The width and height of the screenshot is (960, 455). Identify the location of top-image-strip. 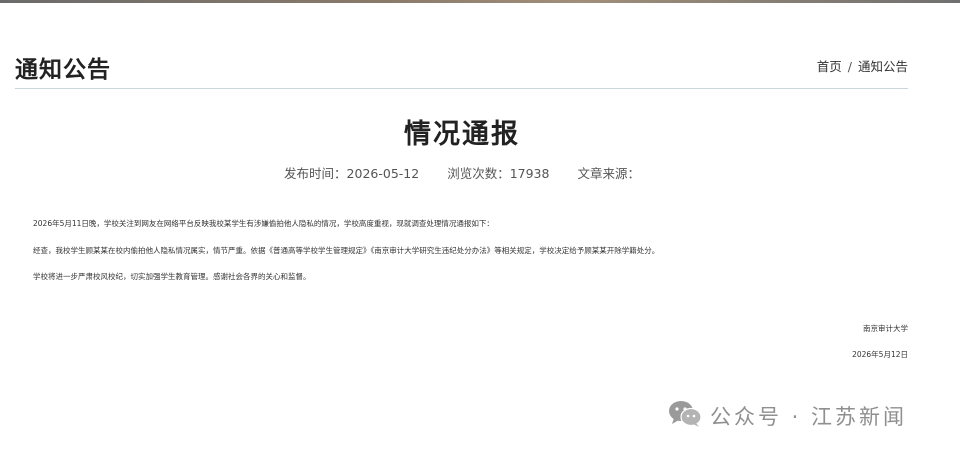
(480, 1).